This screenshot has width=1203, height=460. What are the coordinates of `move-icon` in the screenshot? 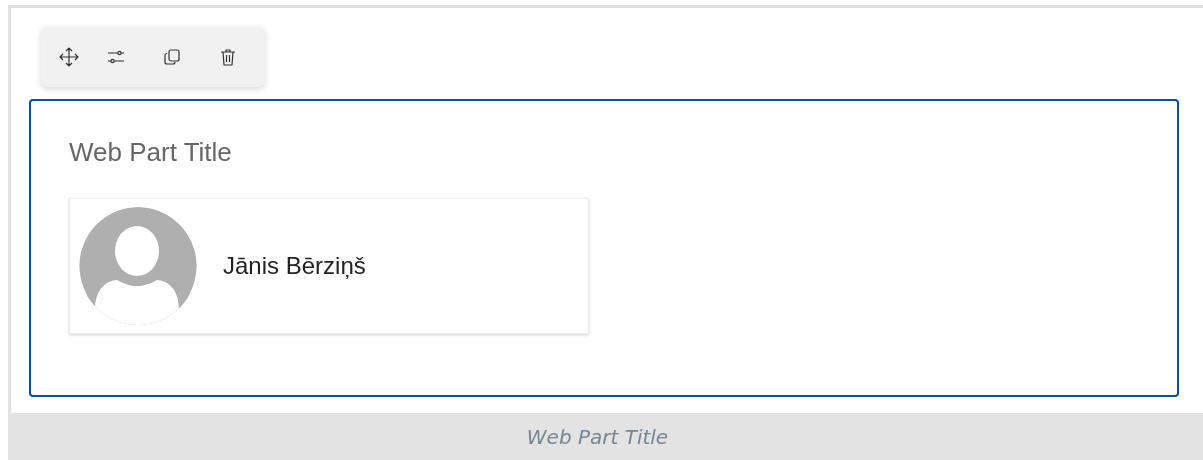 It's located at (69, 57).